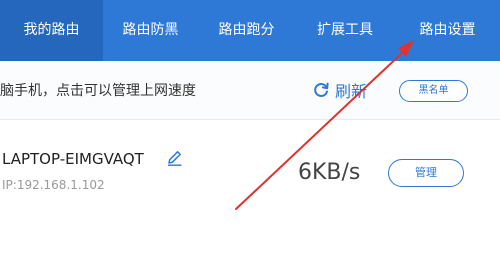 This screenshot has width=500, height=260. I want to click on refresh-button: 刷新, so click(339, 90).